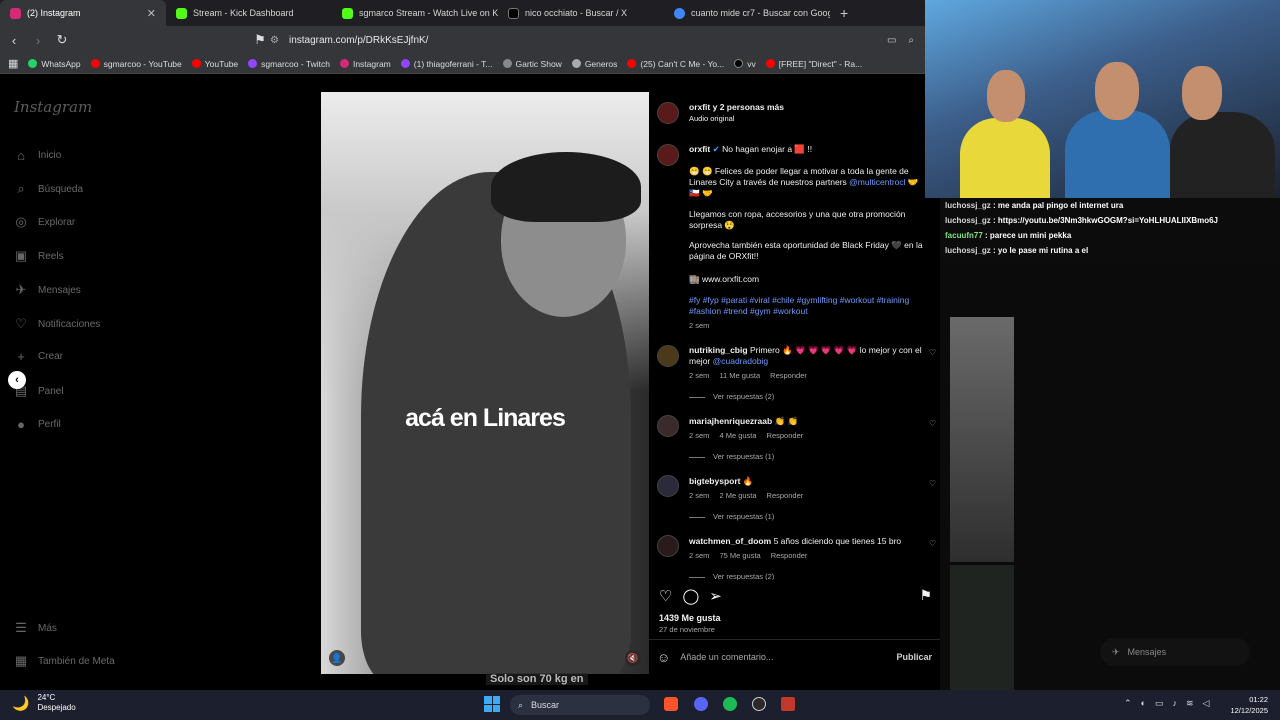 Image resolution: width=1280 pixels, height=720 pixels. I want to click on forward-icon: ›, so click(38, 40).